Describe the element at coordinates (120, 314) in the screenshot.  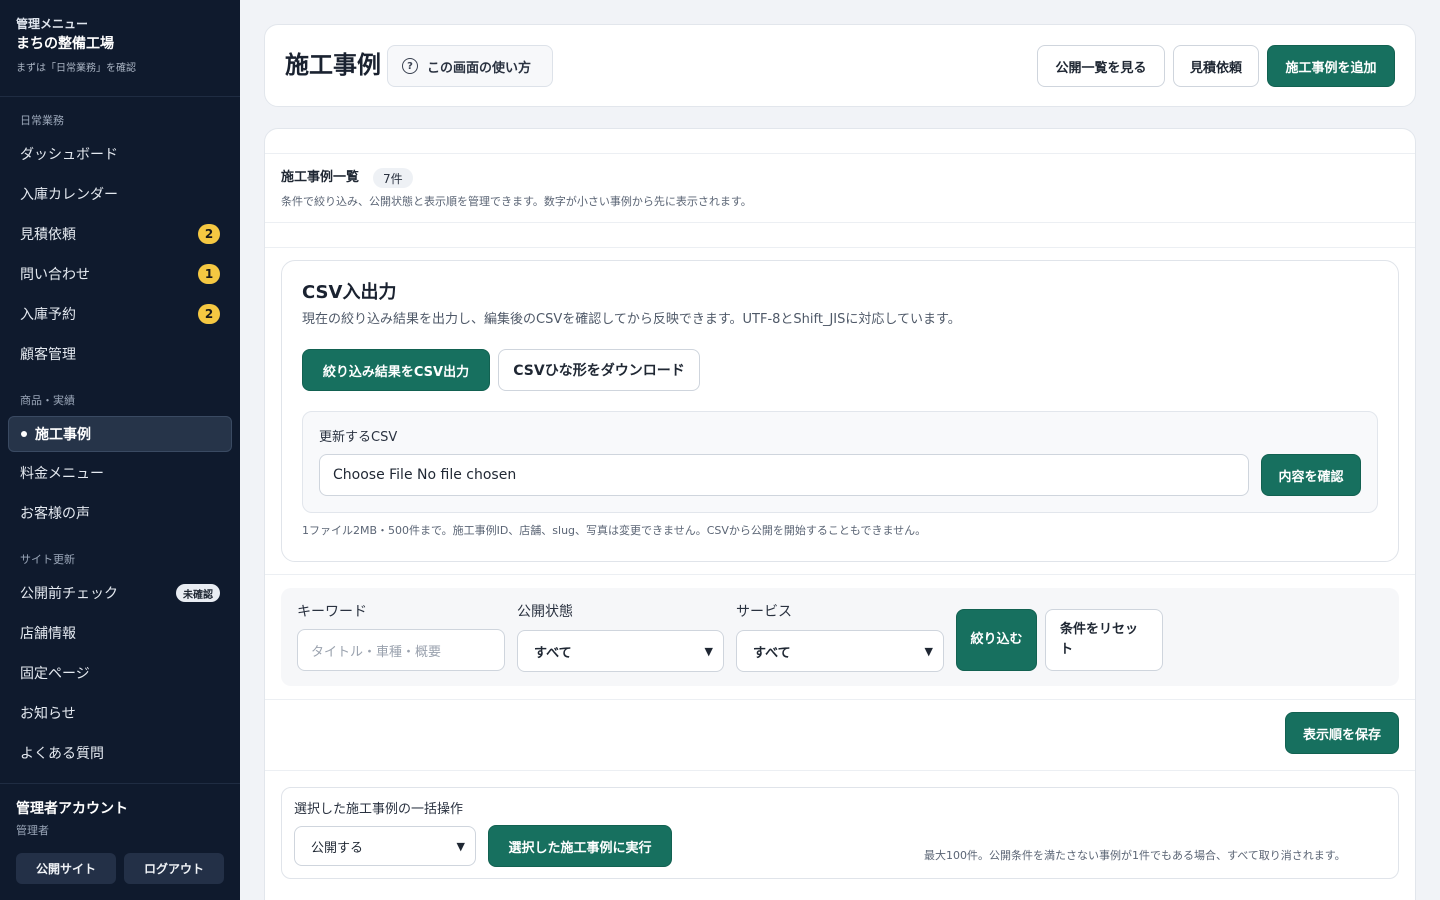
I see `sidebar-item-reservations: 入庫予約 2` at that location.